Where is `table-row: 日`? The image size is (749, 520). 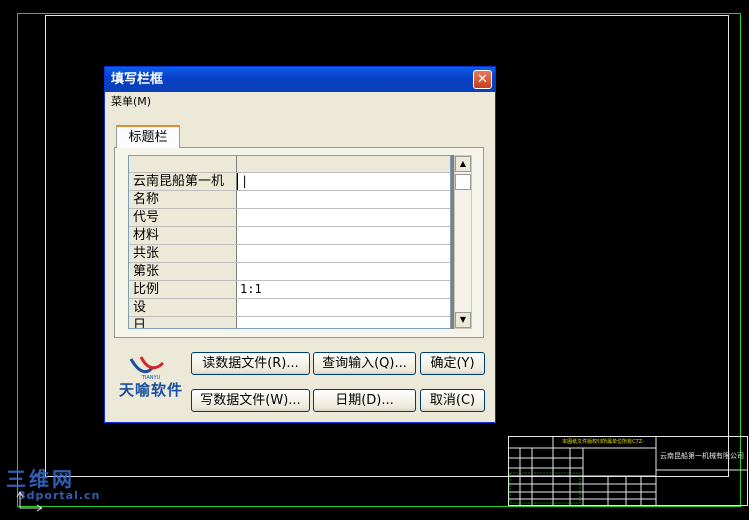
table-row: 日 is located at coordinates (289, 322).